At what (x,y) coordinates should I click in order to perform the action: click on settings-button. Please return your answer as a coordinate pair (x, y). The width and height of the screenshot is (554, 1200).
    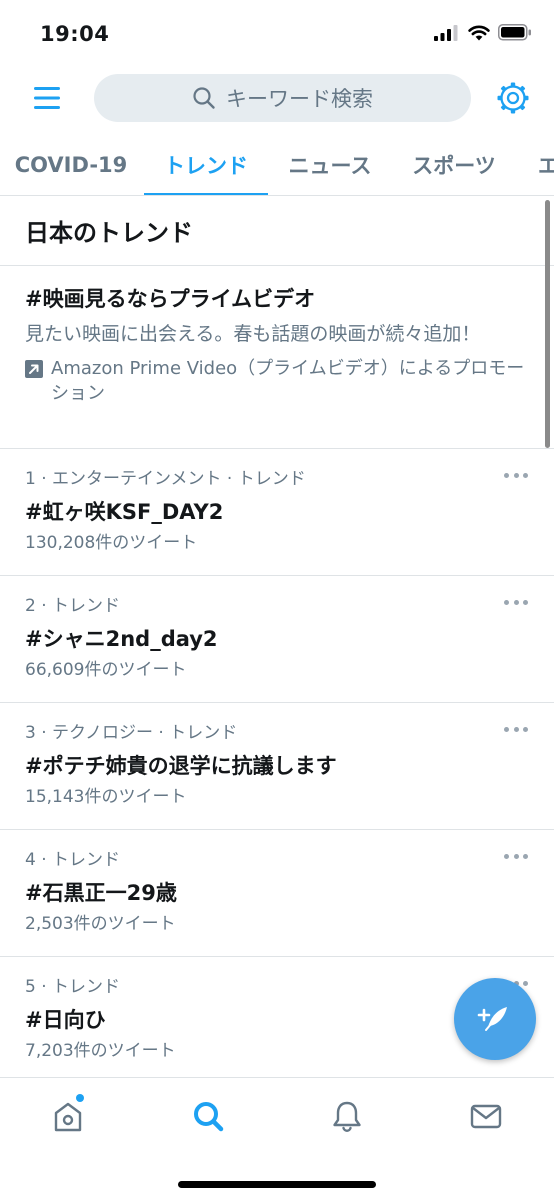
    Looking at the image, I should click on (513, 98).